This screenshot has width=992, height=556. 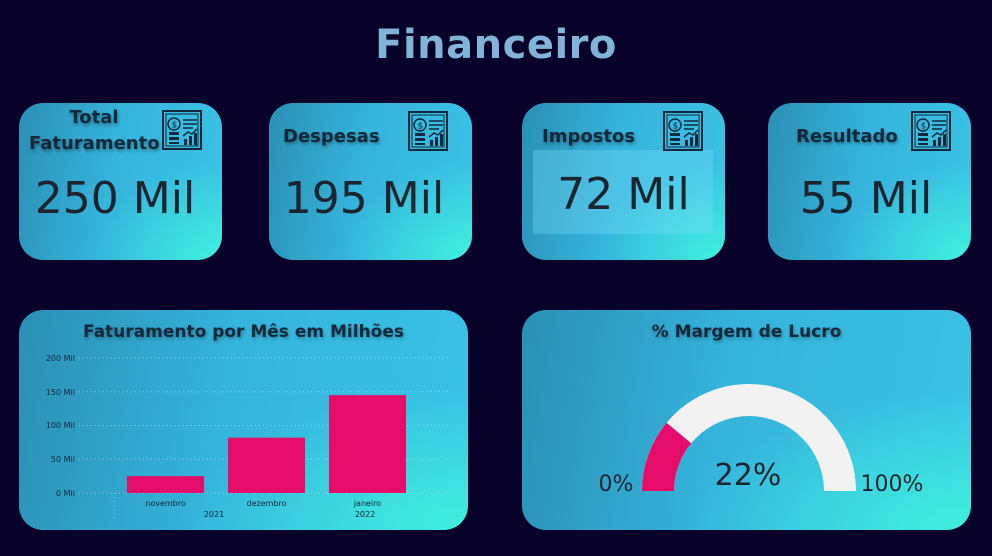 I want to click on kpi-value: 72 Mil, so click(x=623, y=194).